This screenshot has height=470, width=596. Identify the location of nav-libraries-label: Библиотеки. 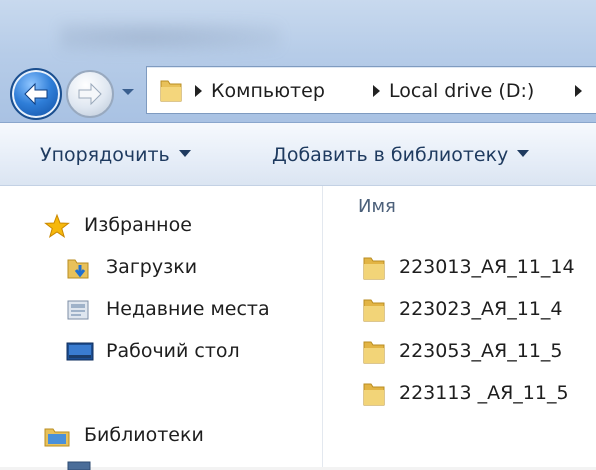
(144, 435).